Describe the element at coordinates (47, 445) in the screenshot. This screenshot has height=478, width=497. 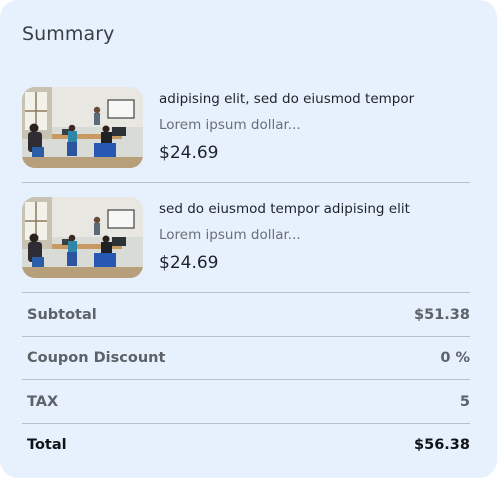
I see `total-label: Total` at that location.